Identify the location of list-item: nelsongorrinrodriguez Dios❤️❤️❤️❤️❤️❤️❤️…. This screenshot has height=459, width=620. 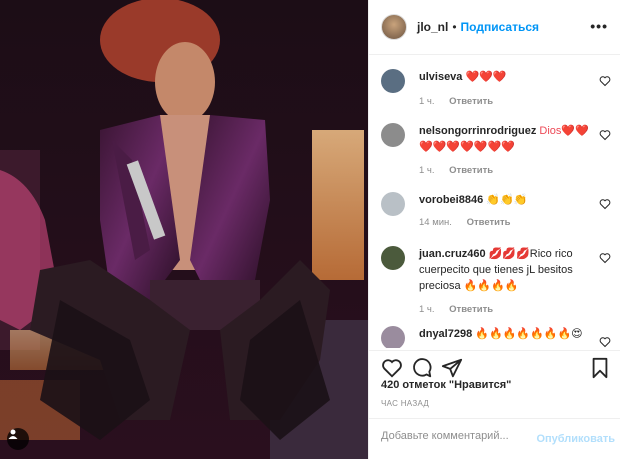
(496, 153).